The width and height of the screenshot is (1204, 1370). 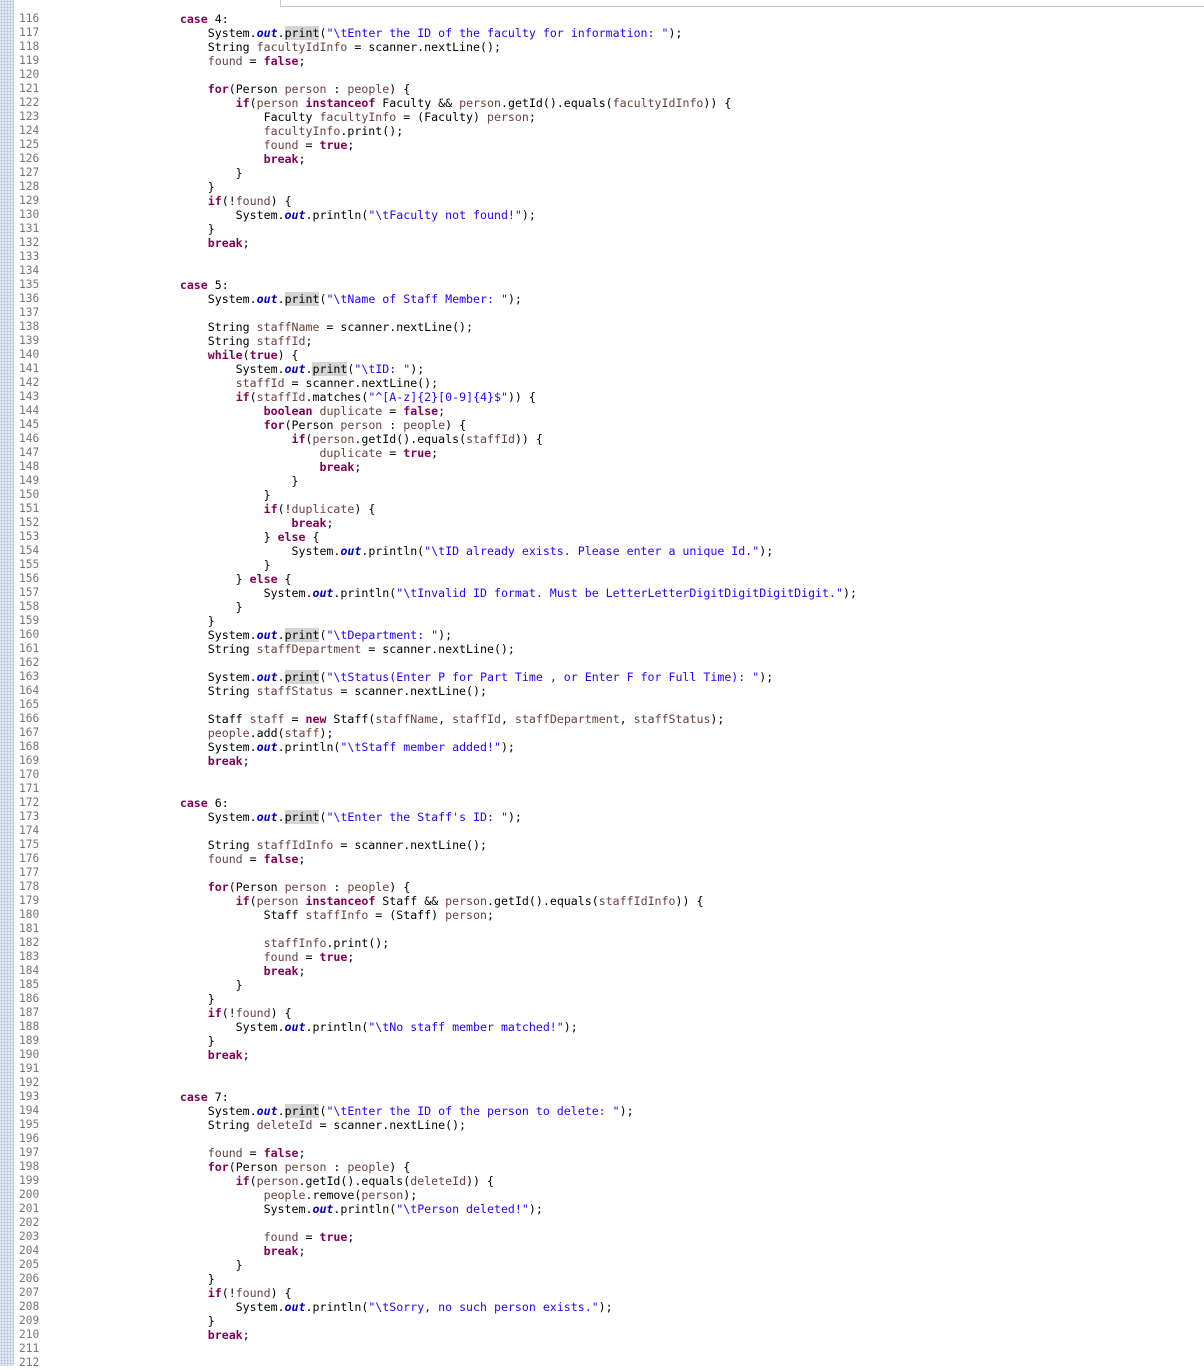 I want to click on code-line: 125 found = true;, so click(x=602, y=145).